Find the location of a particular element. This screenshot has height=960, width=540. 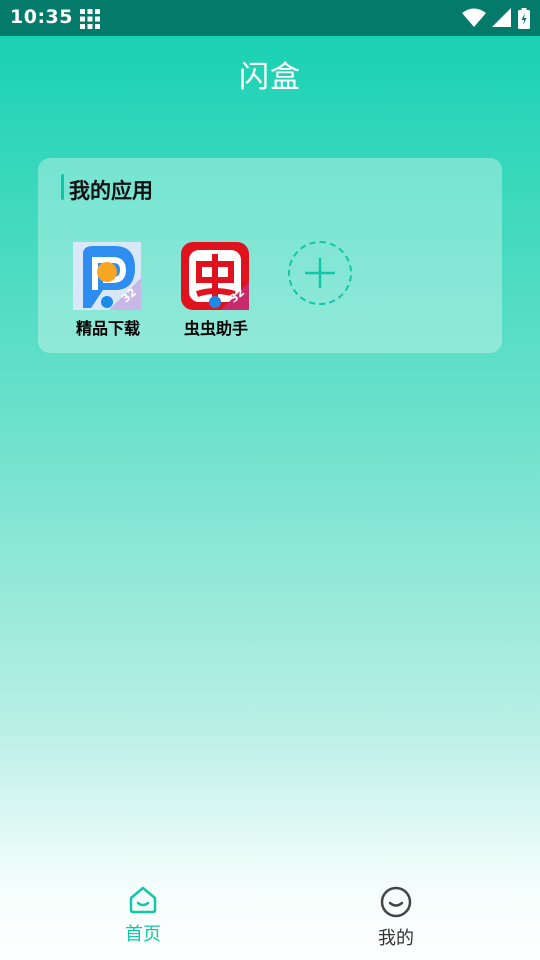

bottom-nav: 首页 我的 is located at coordinates (270, 915).